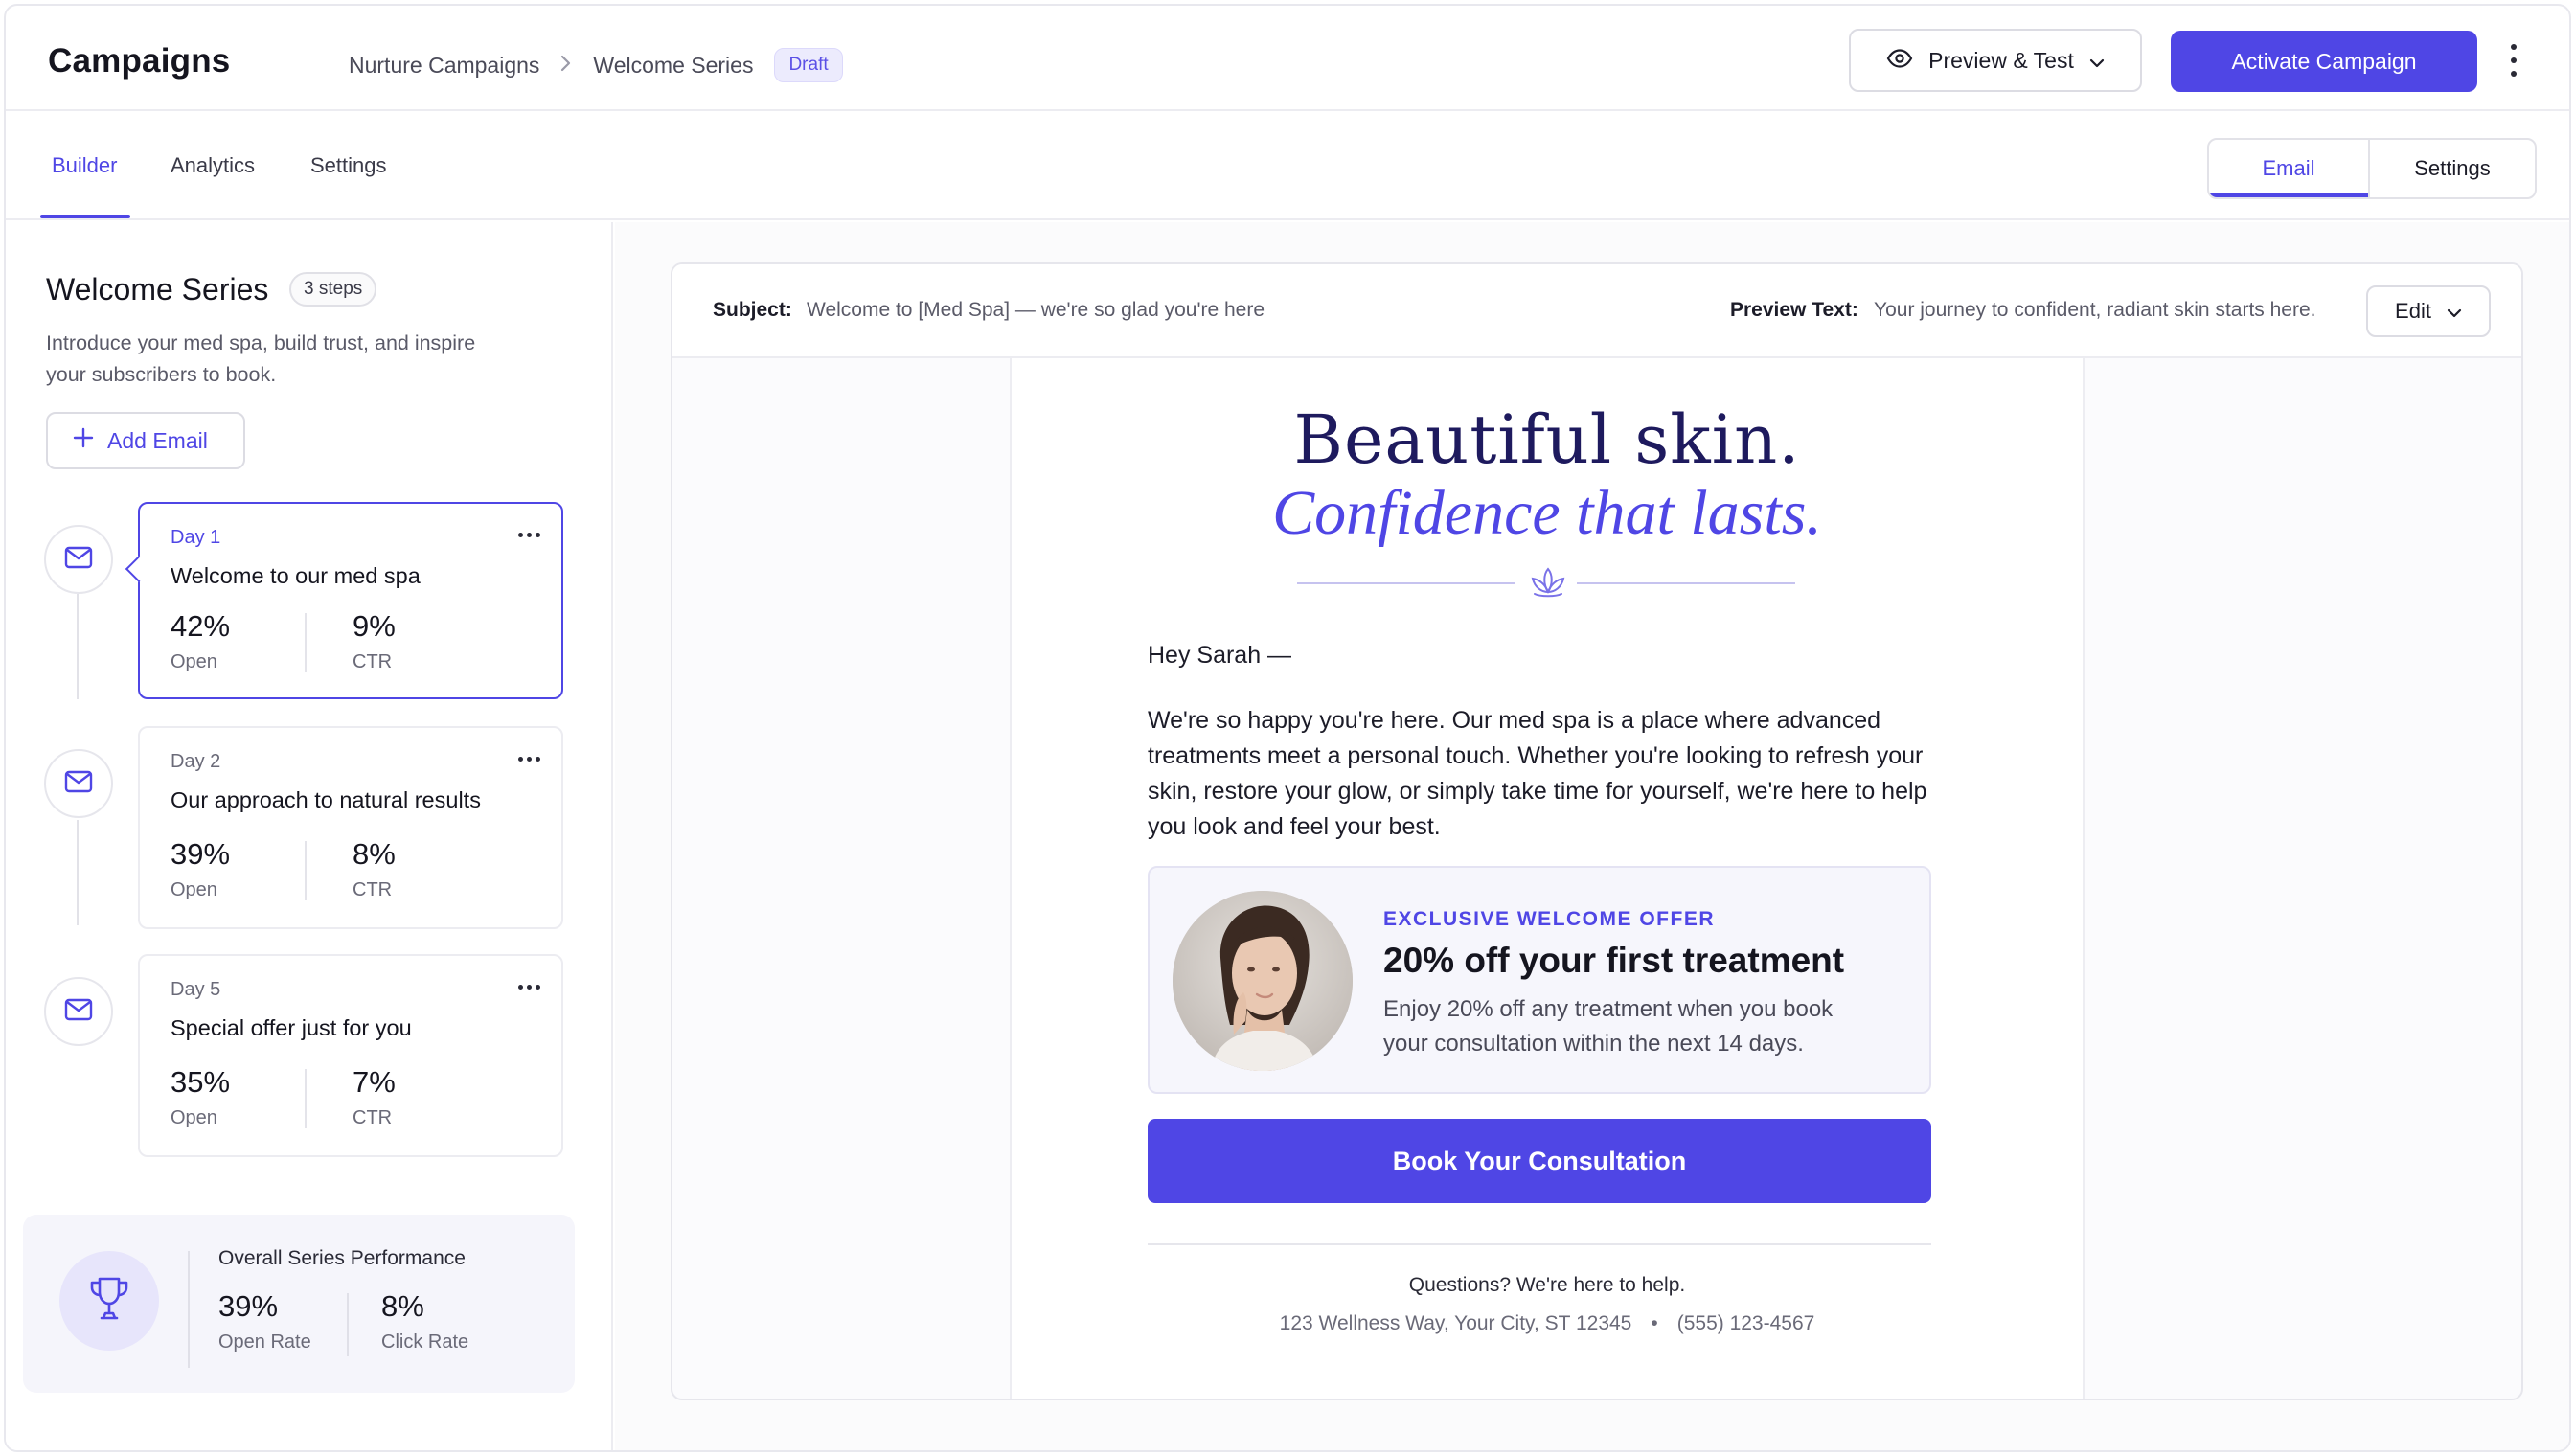  What do you see at coordinates (196, 989) in the screenshot?
I see `email-day: Day 5` at bounding box center [196, 989].